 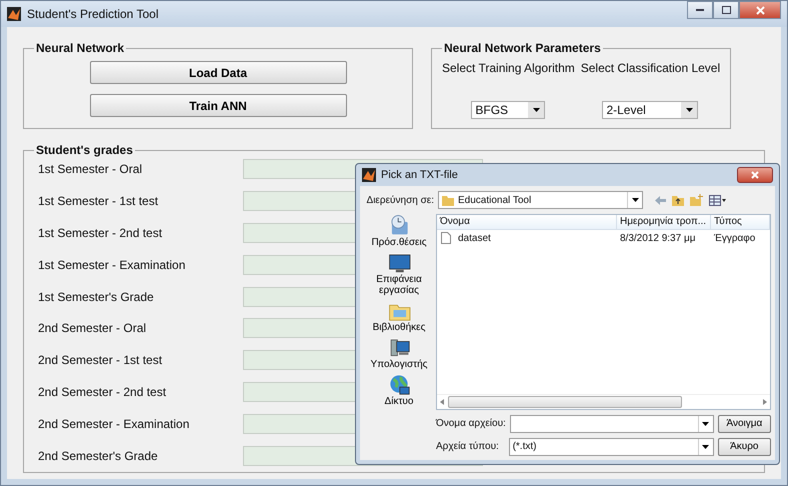 What do you see at coordinates (98, 455) in the screenshot?
I see `grade-label: 2nd Semester's Grade` at bounding box center [98, 455].